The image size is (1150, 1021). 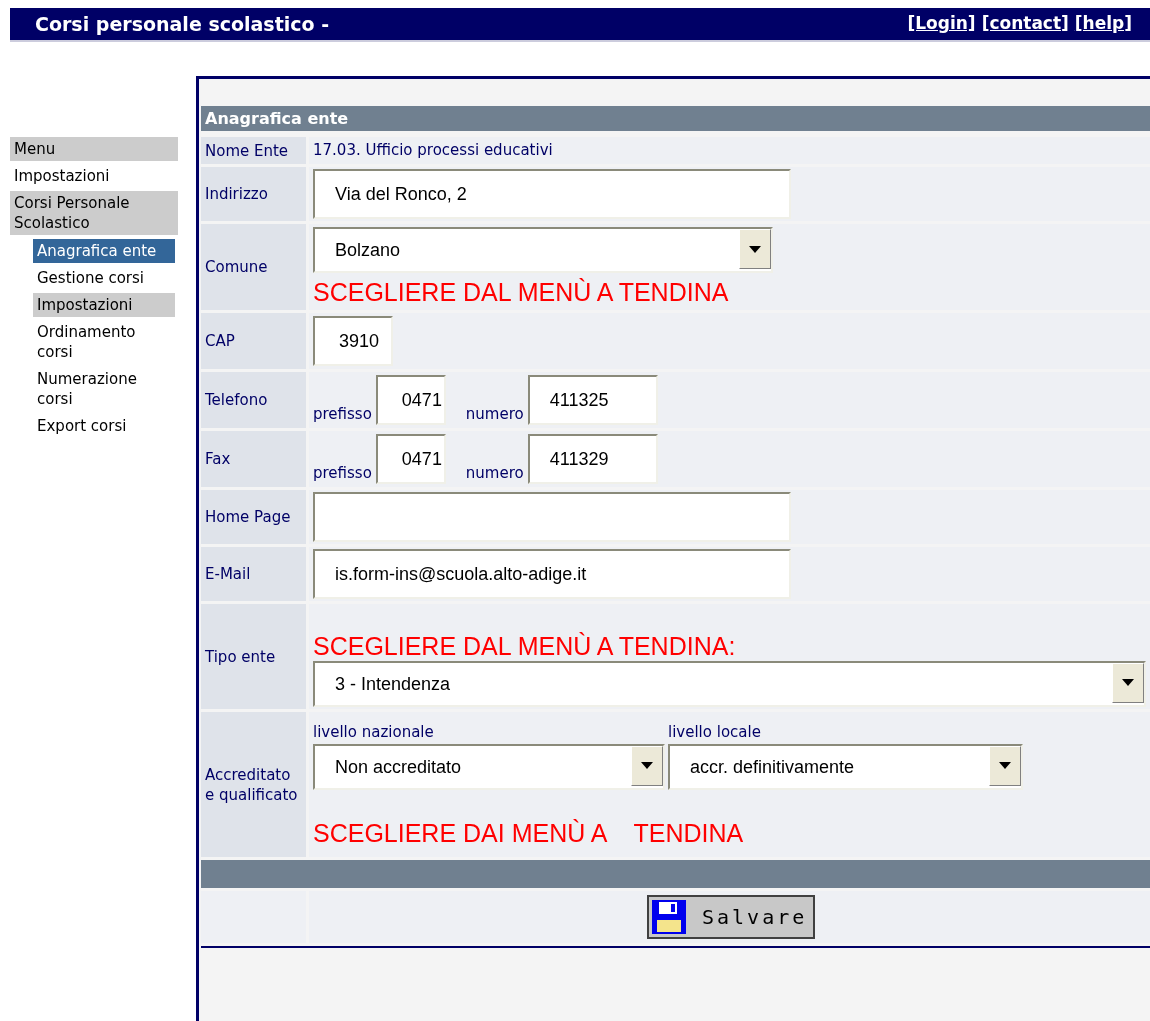 I want to click on row-label-cell: Accreditato e qualificato, so click(x=253, y=784).